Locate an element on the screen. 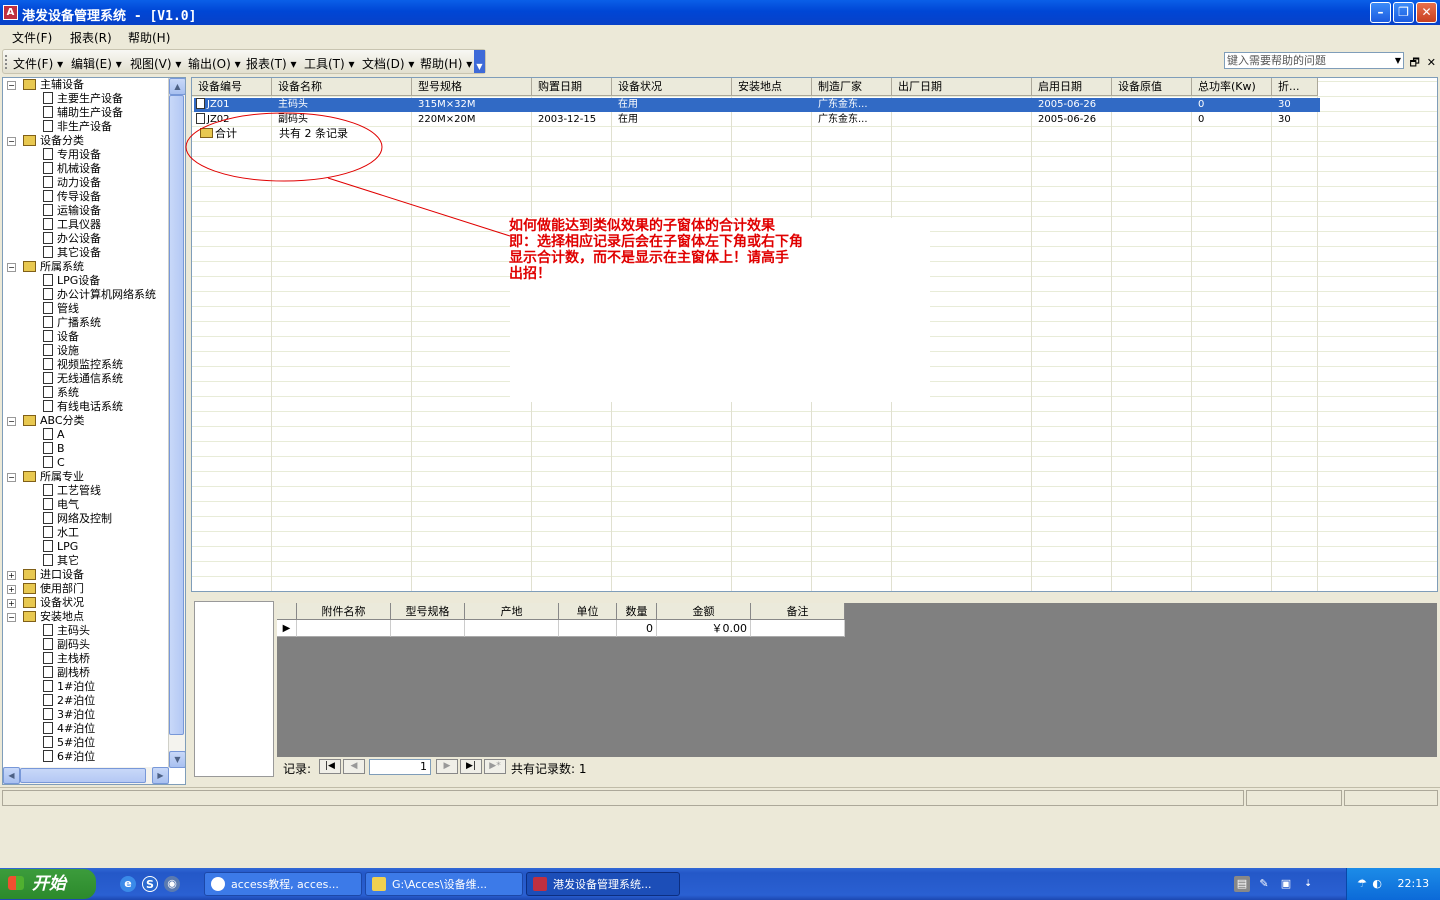  record-label: 记录: is located at coordinates (297, 769).